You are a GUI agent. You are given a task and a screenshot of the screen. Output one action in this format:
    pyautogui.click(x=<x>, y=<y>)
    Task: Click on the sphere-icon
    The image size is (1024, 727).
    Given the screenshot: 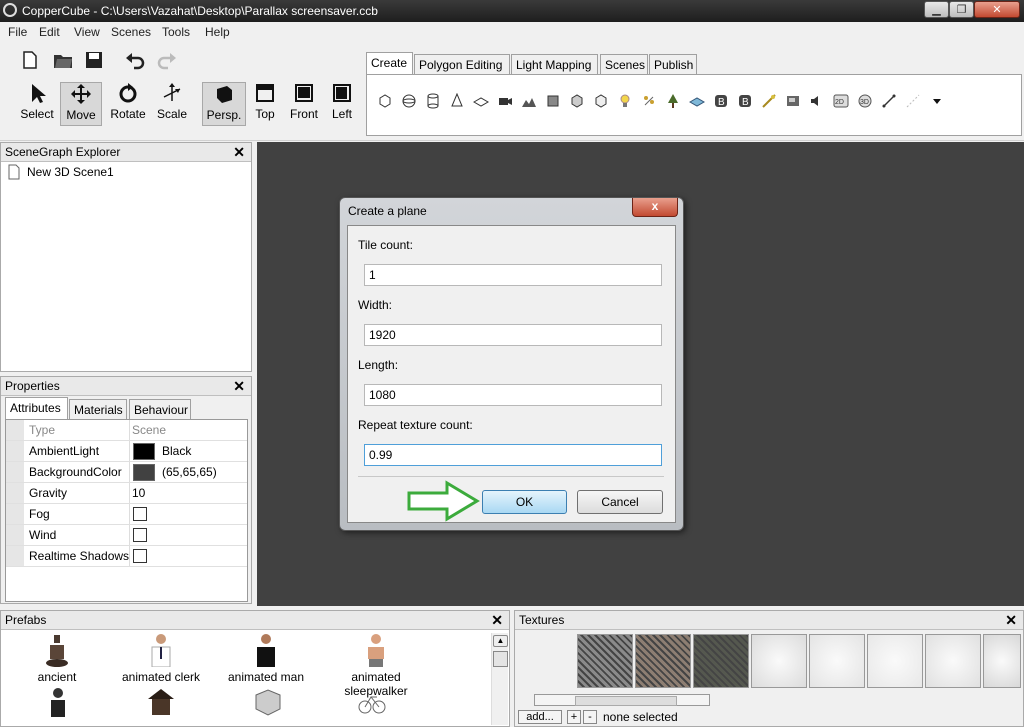 What is the action you would take?
    pyautogui.click(x=409, y=101)
    